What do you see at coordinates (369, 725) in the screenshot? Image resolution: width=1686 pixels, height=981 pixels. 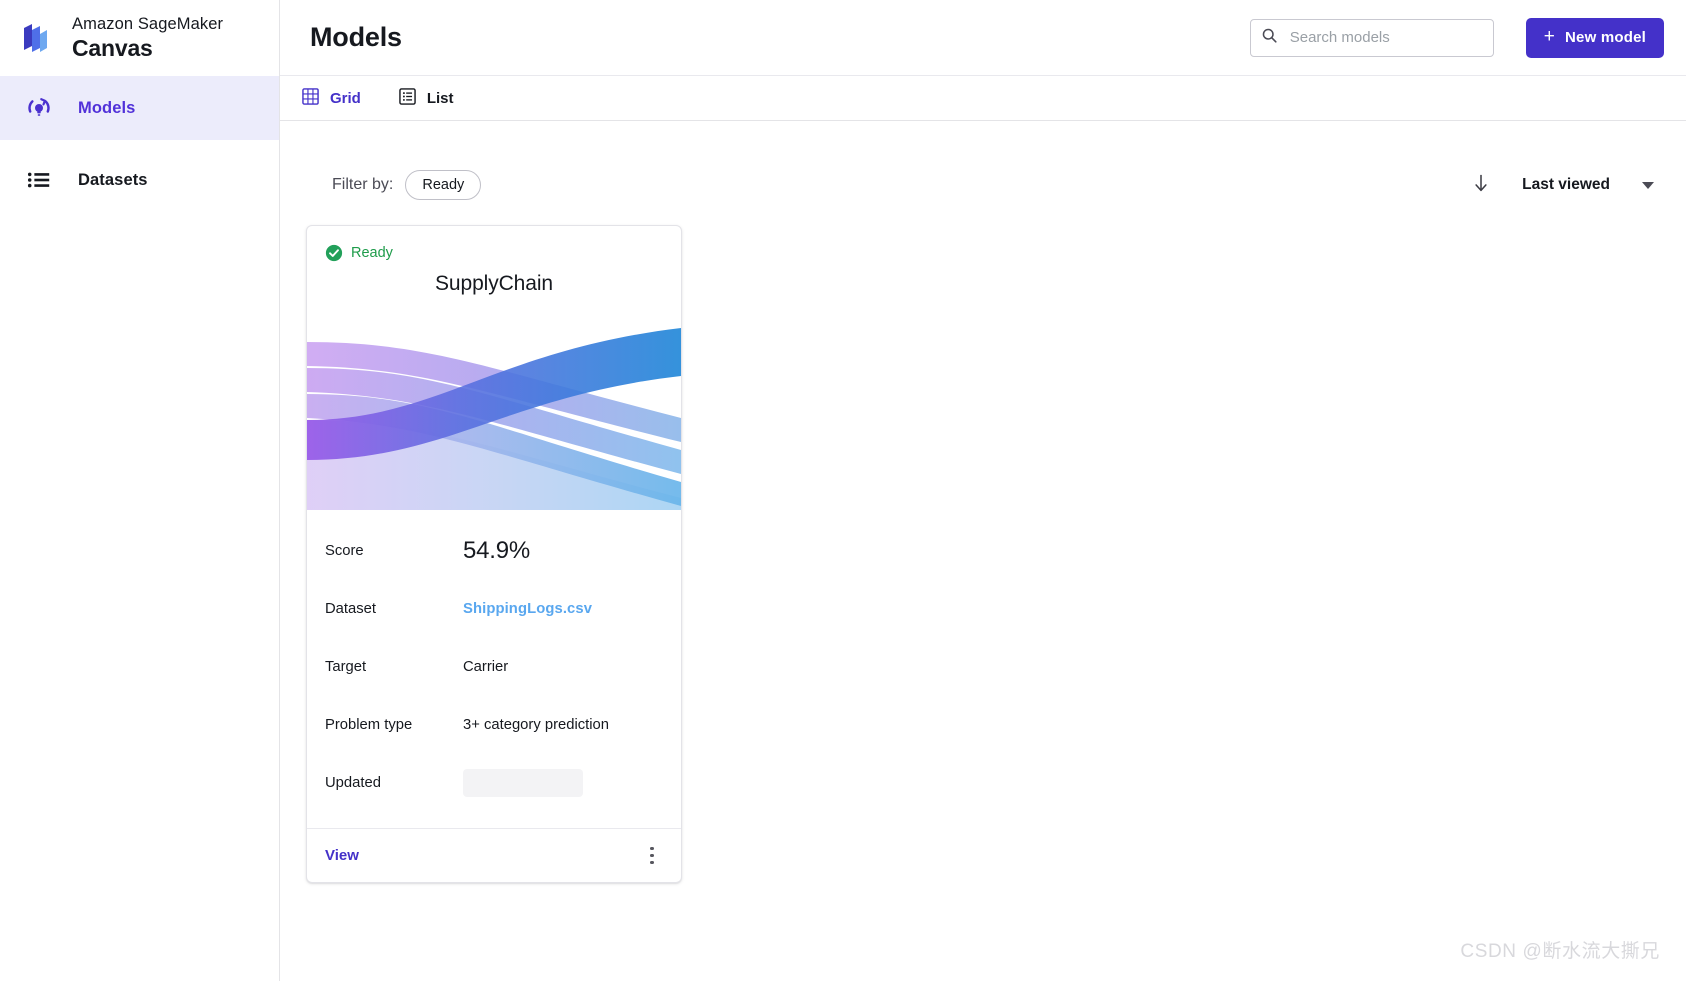 I see `detail-label-problem-type: Problem type` at bounding box center [369, 725].